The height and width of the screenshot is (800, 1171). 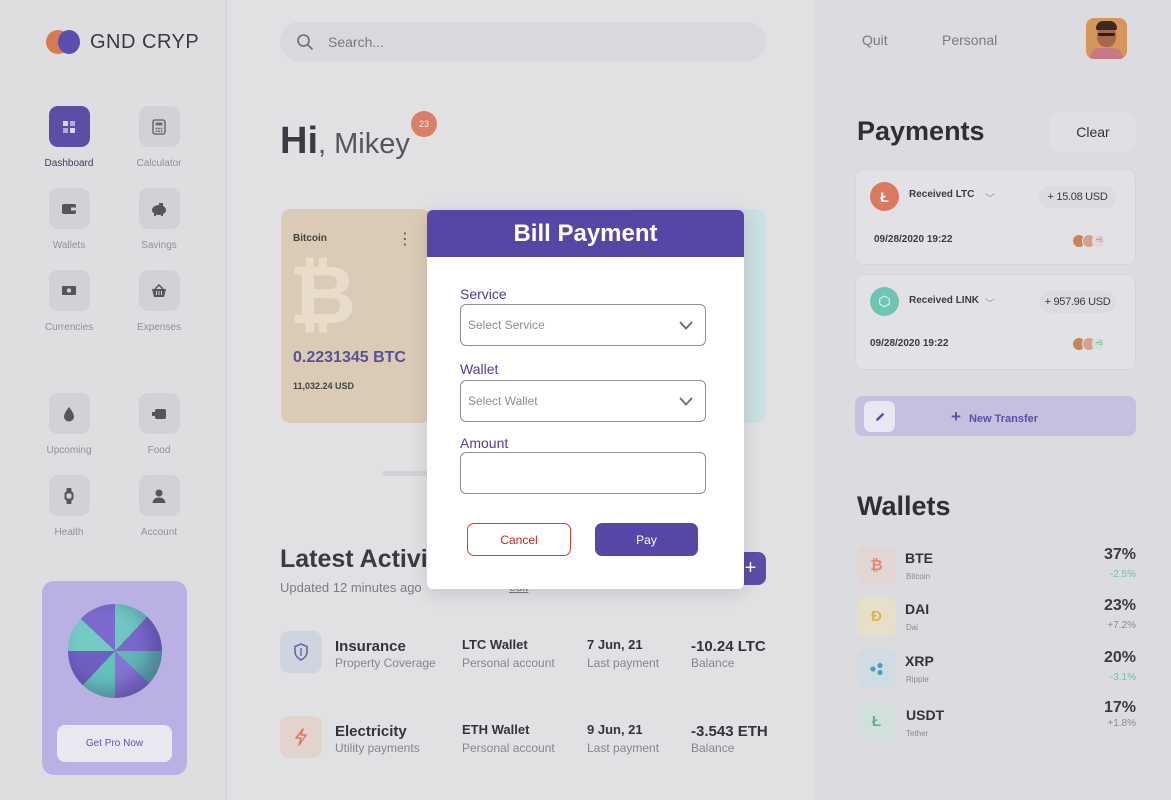 I want to click on wallet-sub: Bitcoin, so click(x=918, y=576).